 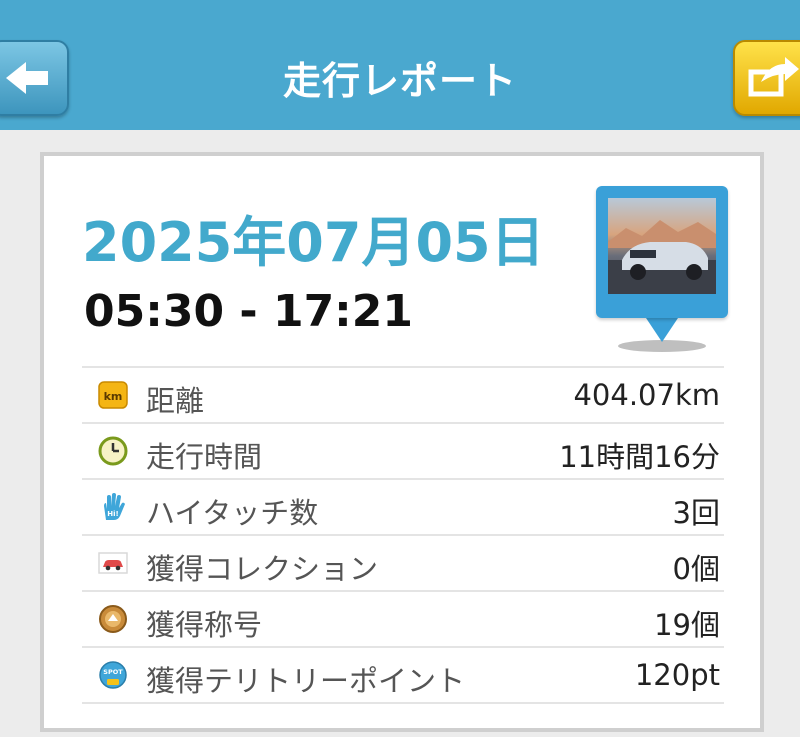 I want to click on car-photo, so click(x=662, y=246).